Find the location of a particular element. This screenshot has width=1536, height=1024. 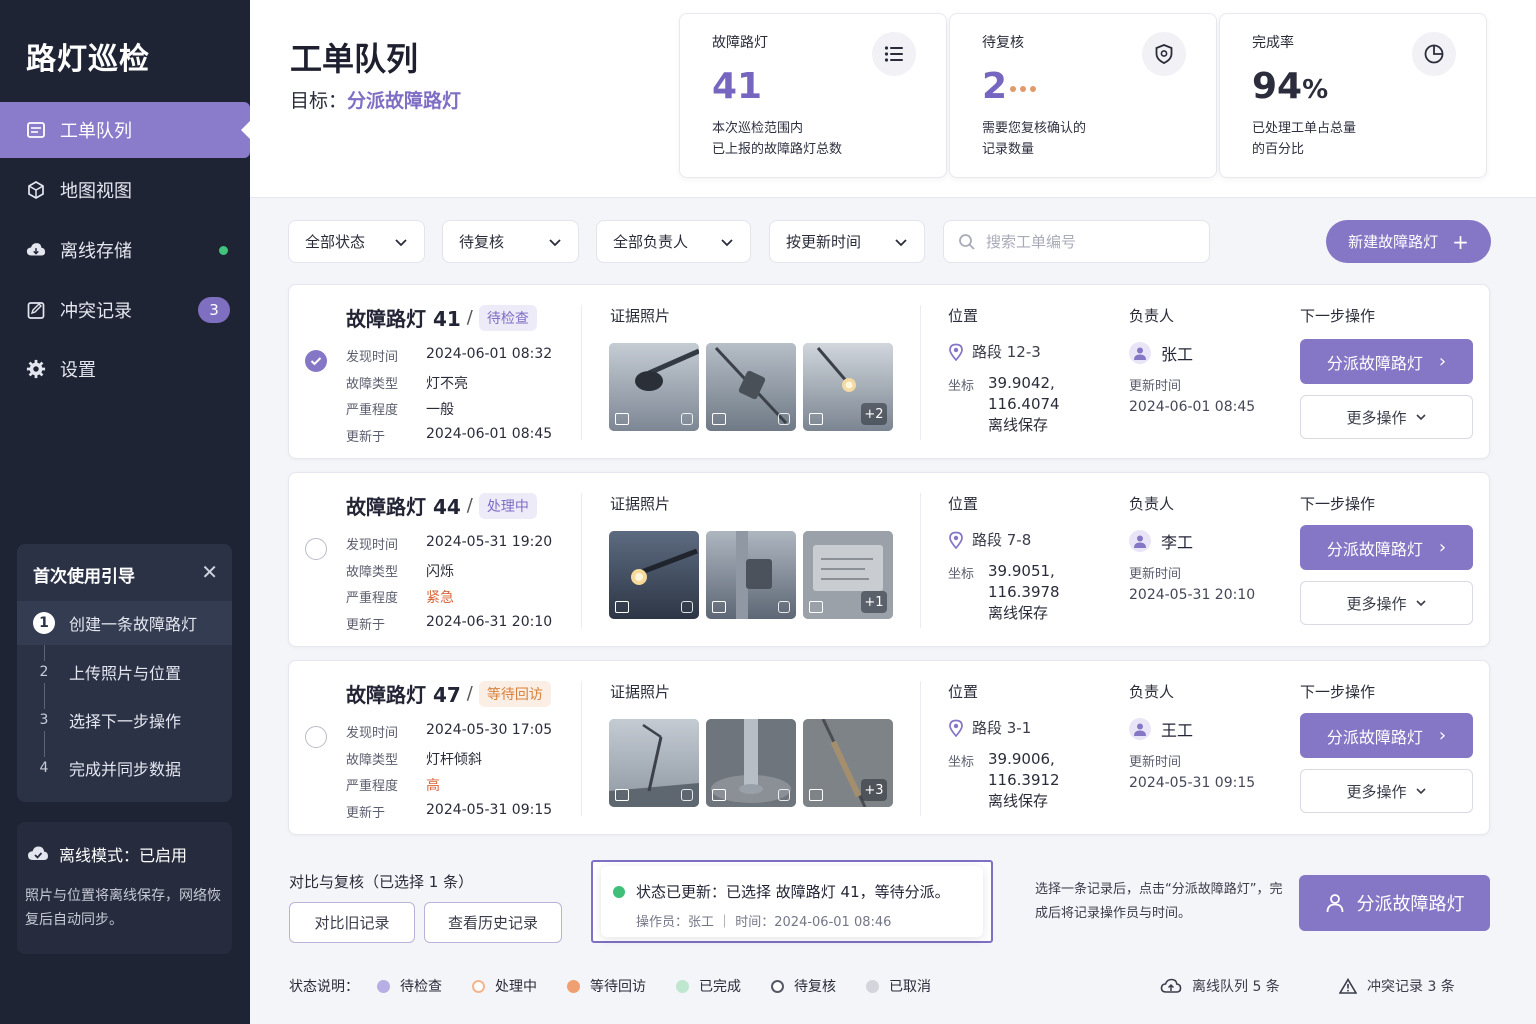

user-icon is located at coordinates (1334, 903).